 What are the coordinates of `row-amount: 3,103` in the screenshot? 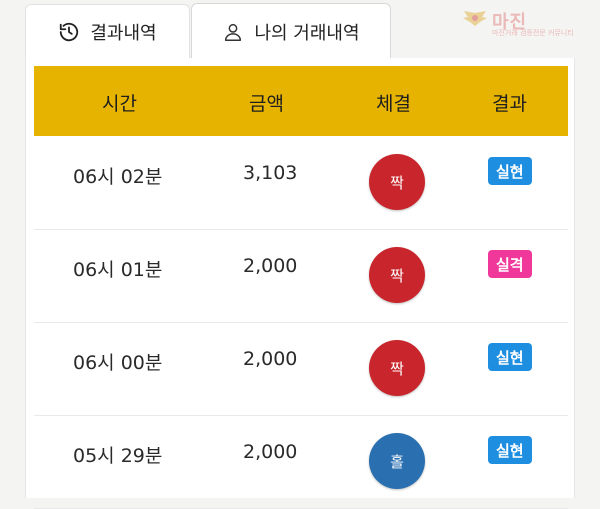 It's located at (270, 173).